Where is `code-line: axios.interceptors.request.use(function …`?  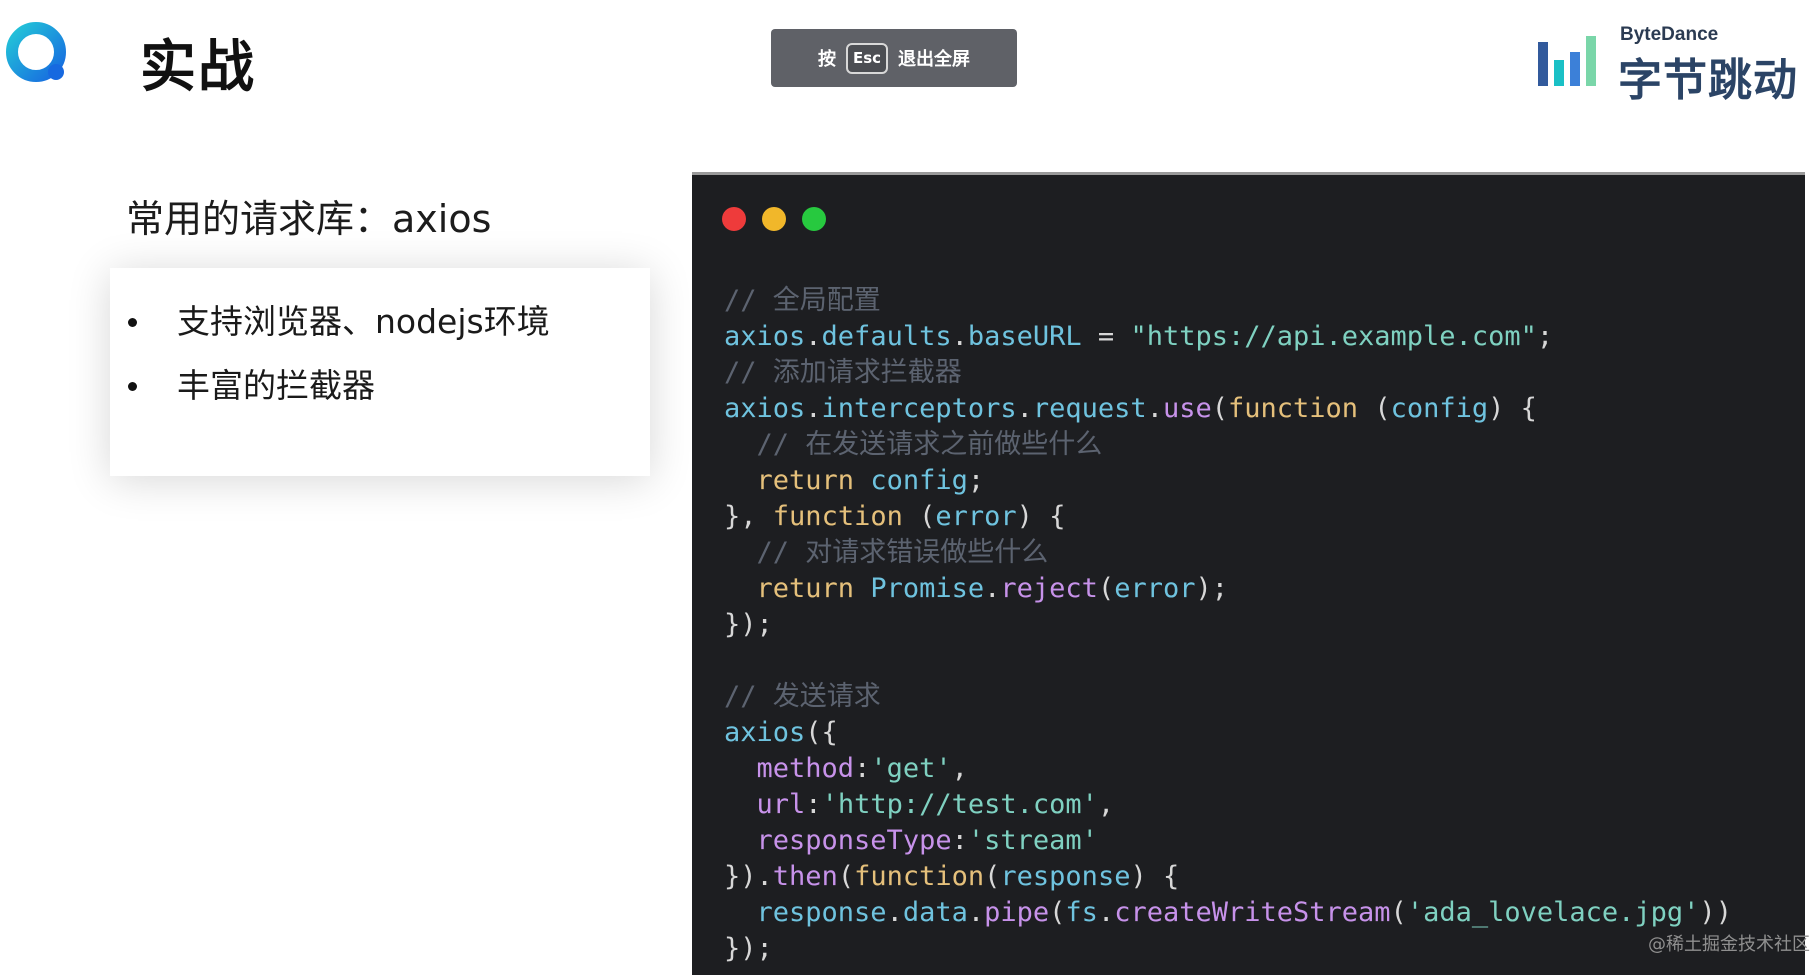
code-line: axios.interceptors.request.use(function … is located at coordinates (1130, 408).